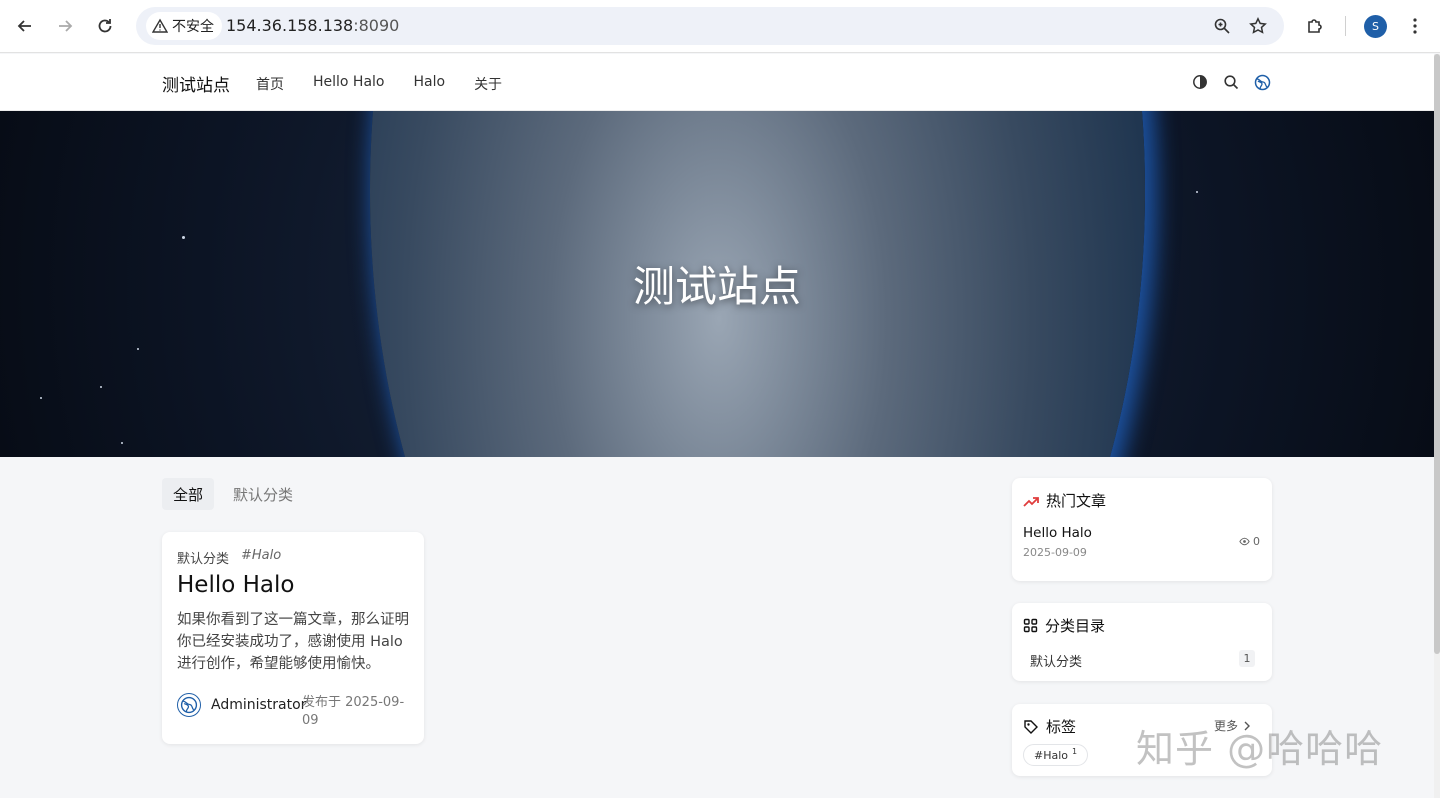  What do you see at coordinates (1030, 625) in the screenshot?
I see `grid-icon` at bounding box center [1030, 625].